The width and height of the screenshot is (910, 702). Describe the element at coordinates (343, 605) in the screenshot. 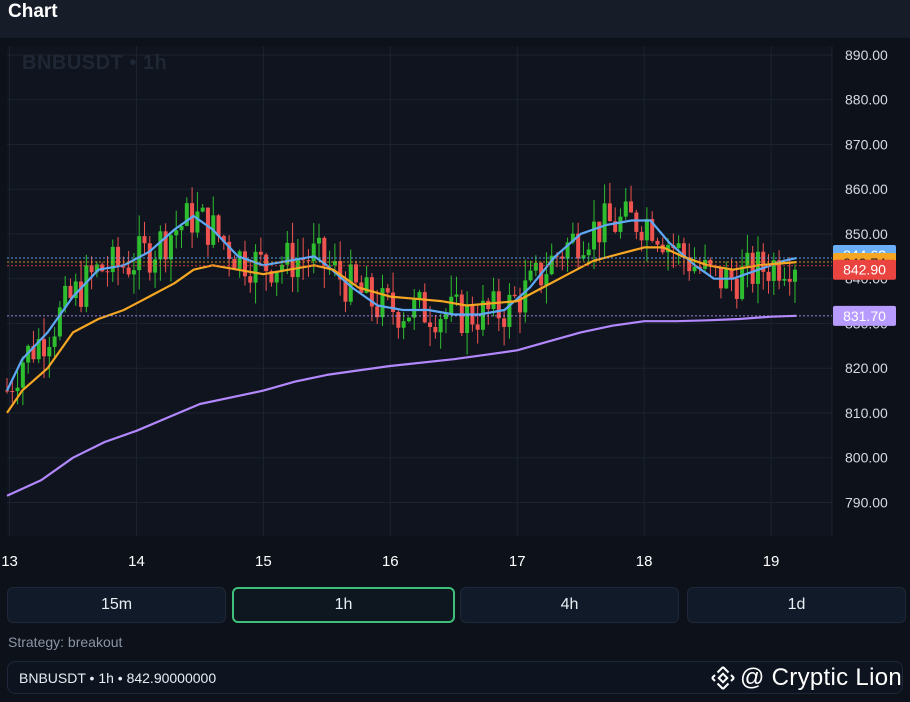

I see `timeframe-1h-button: 1h` at that location.